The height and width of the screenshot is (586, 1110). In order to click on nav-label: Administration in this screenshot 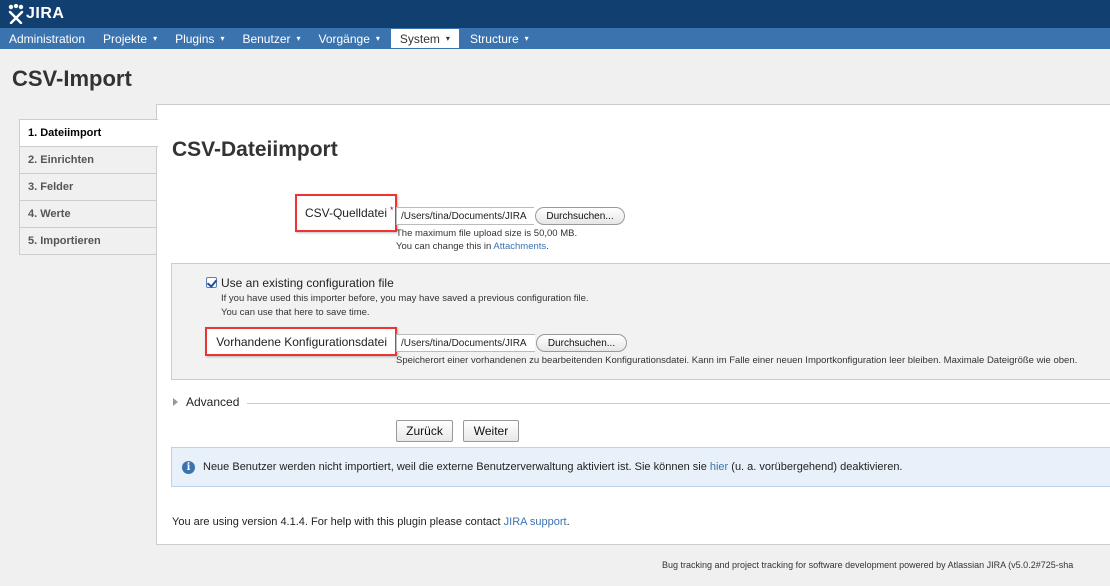, I will do `click(47, 38)`.